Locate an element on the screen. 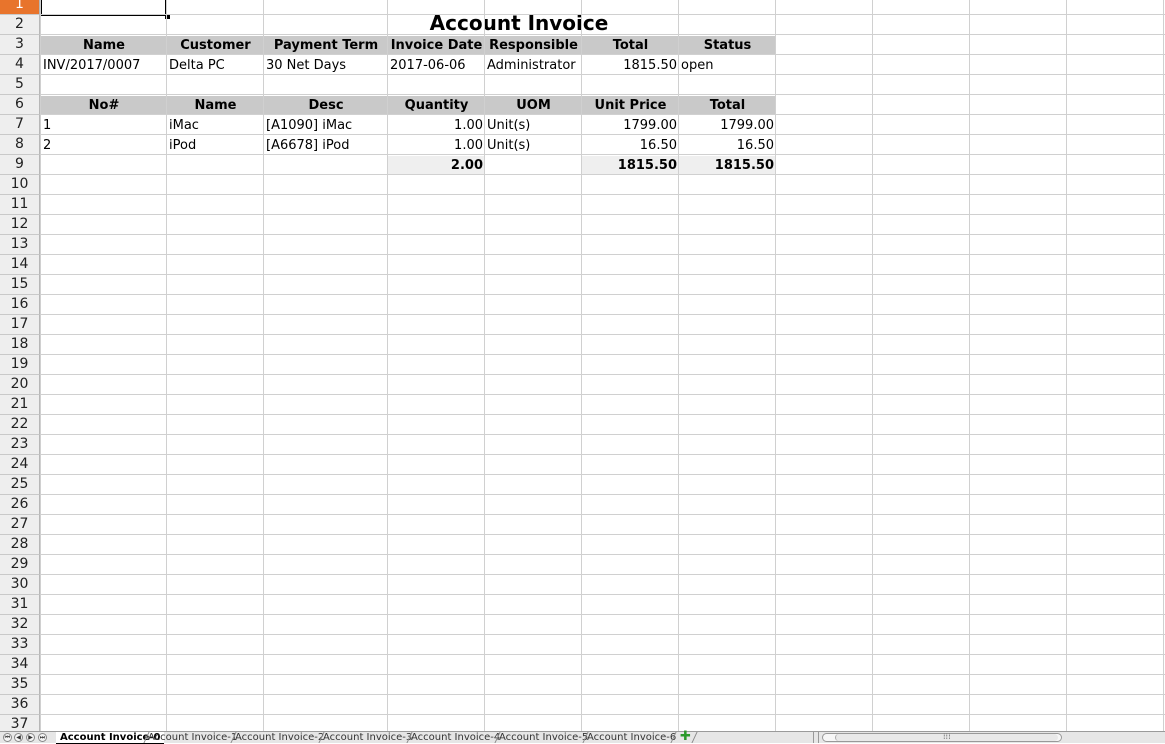 The width and height of the screenshot is (1165, 744). add-sheet-icon: ✚ is located at coordinates (685, 736).